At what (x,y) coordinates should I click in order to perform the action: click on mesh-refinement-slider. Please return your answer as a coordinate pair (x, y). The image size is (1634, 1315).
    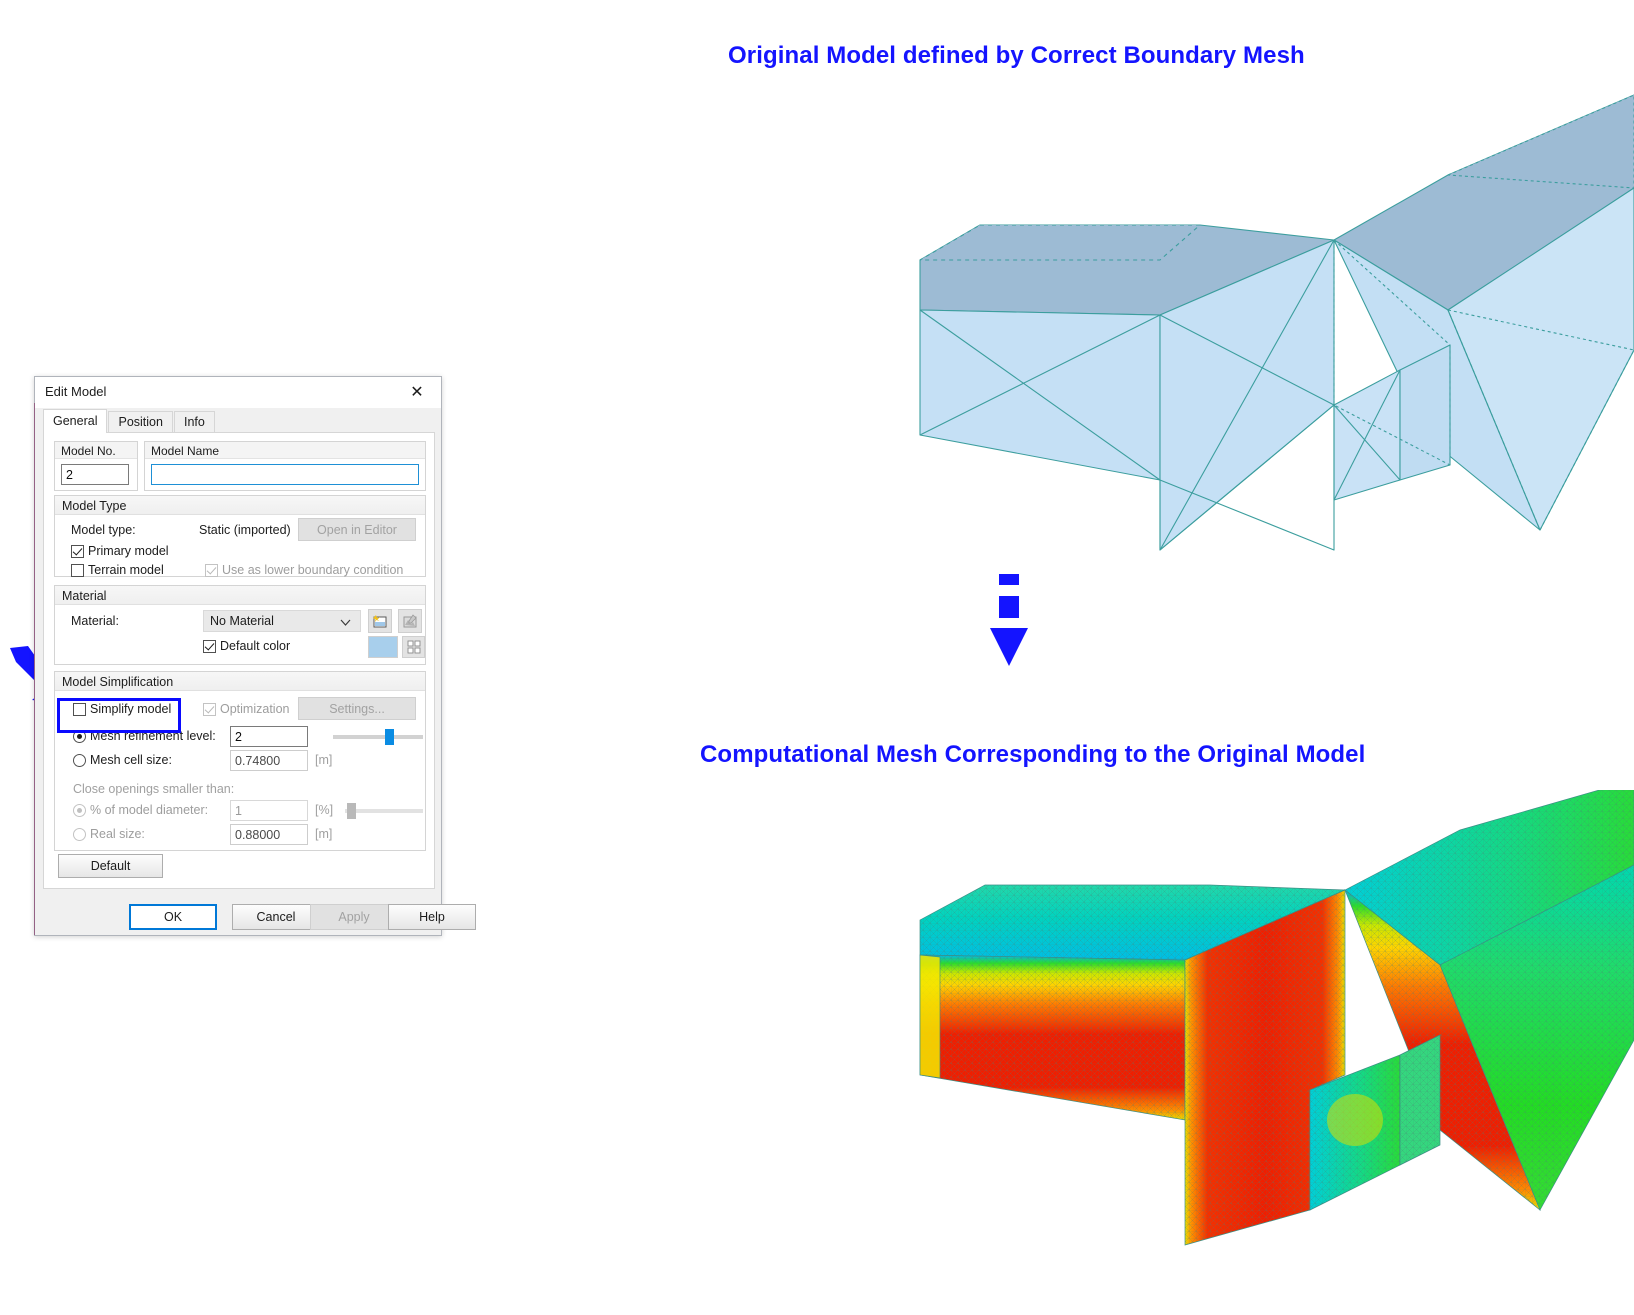
    Looking at the image, I should click on (378, 737).